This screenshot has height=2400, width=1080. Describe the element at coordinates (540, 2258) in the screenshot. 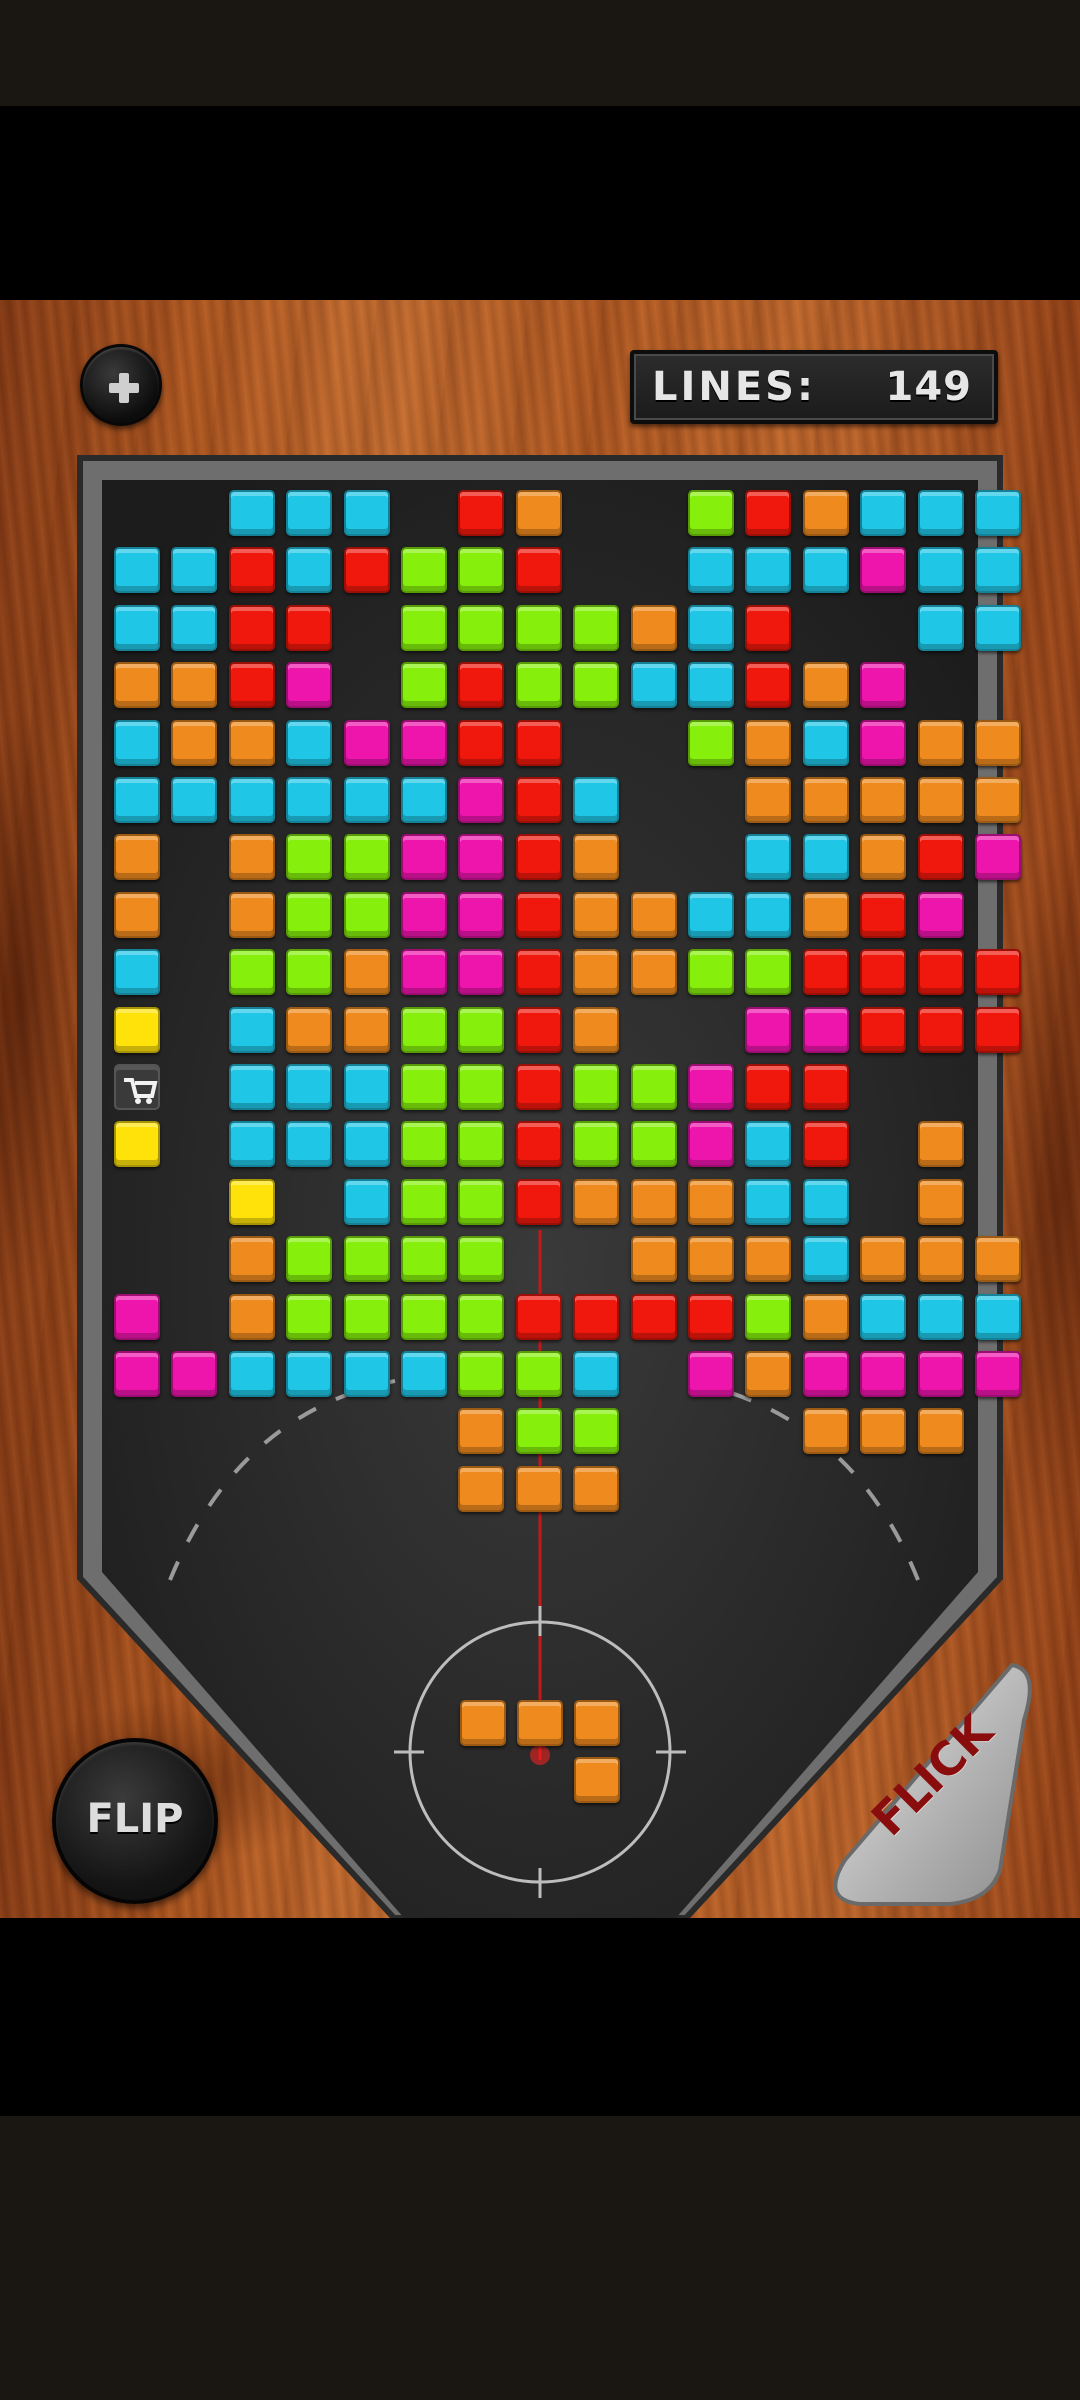

I see `navigation-bar` at that location.